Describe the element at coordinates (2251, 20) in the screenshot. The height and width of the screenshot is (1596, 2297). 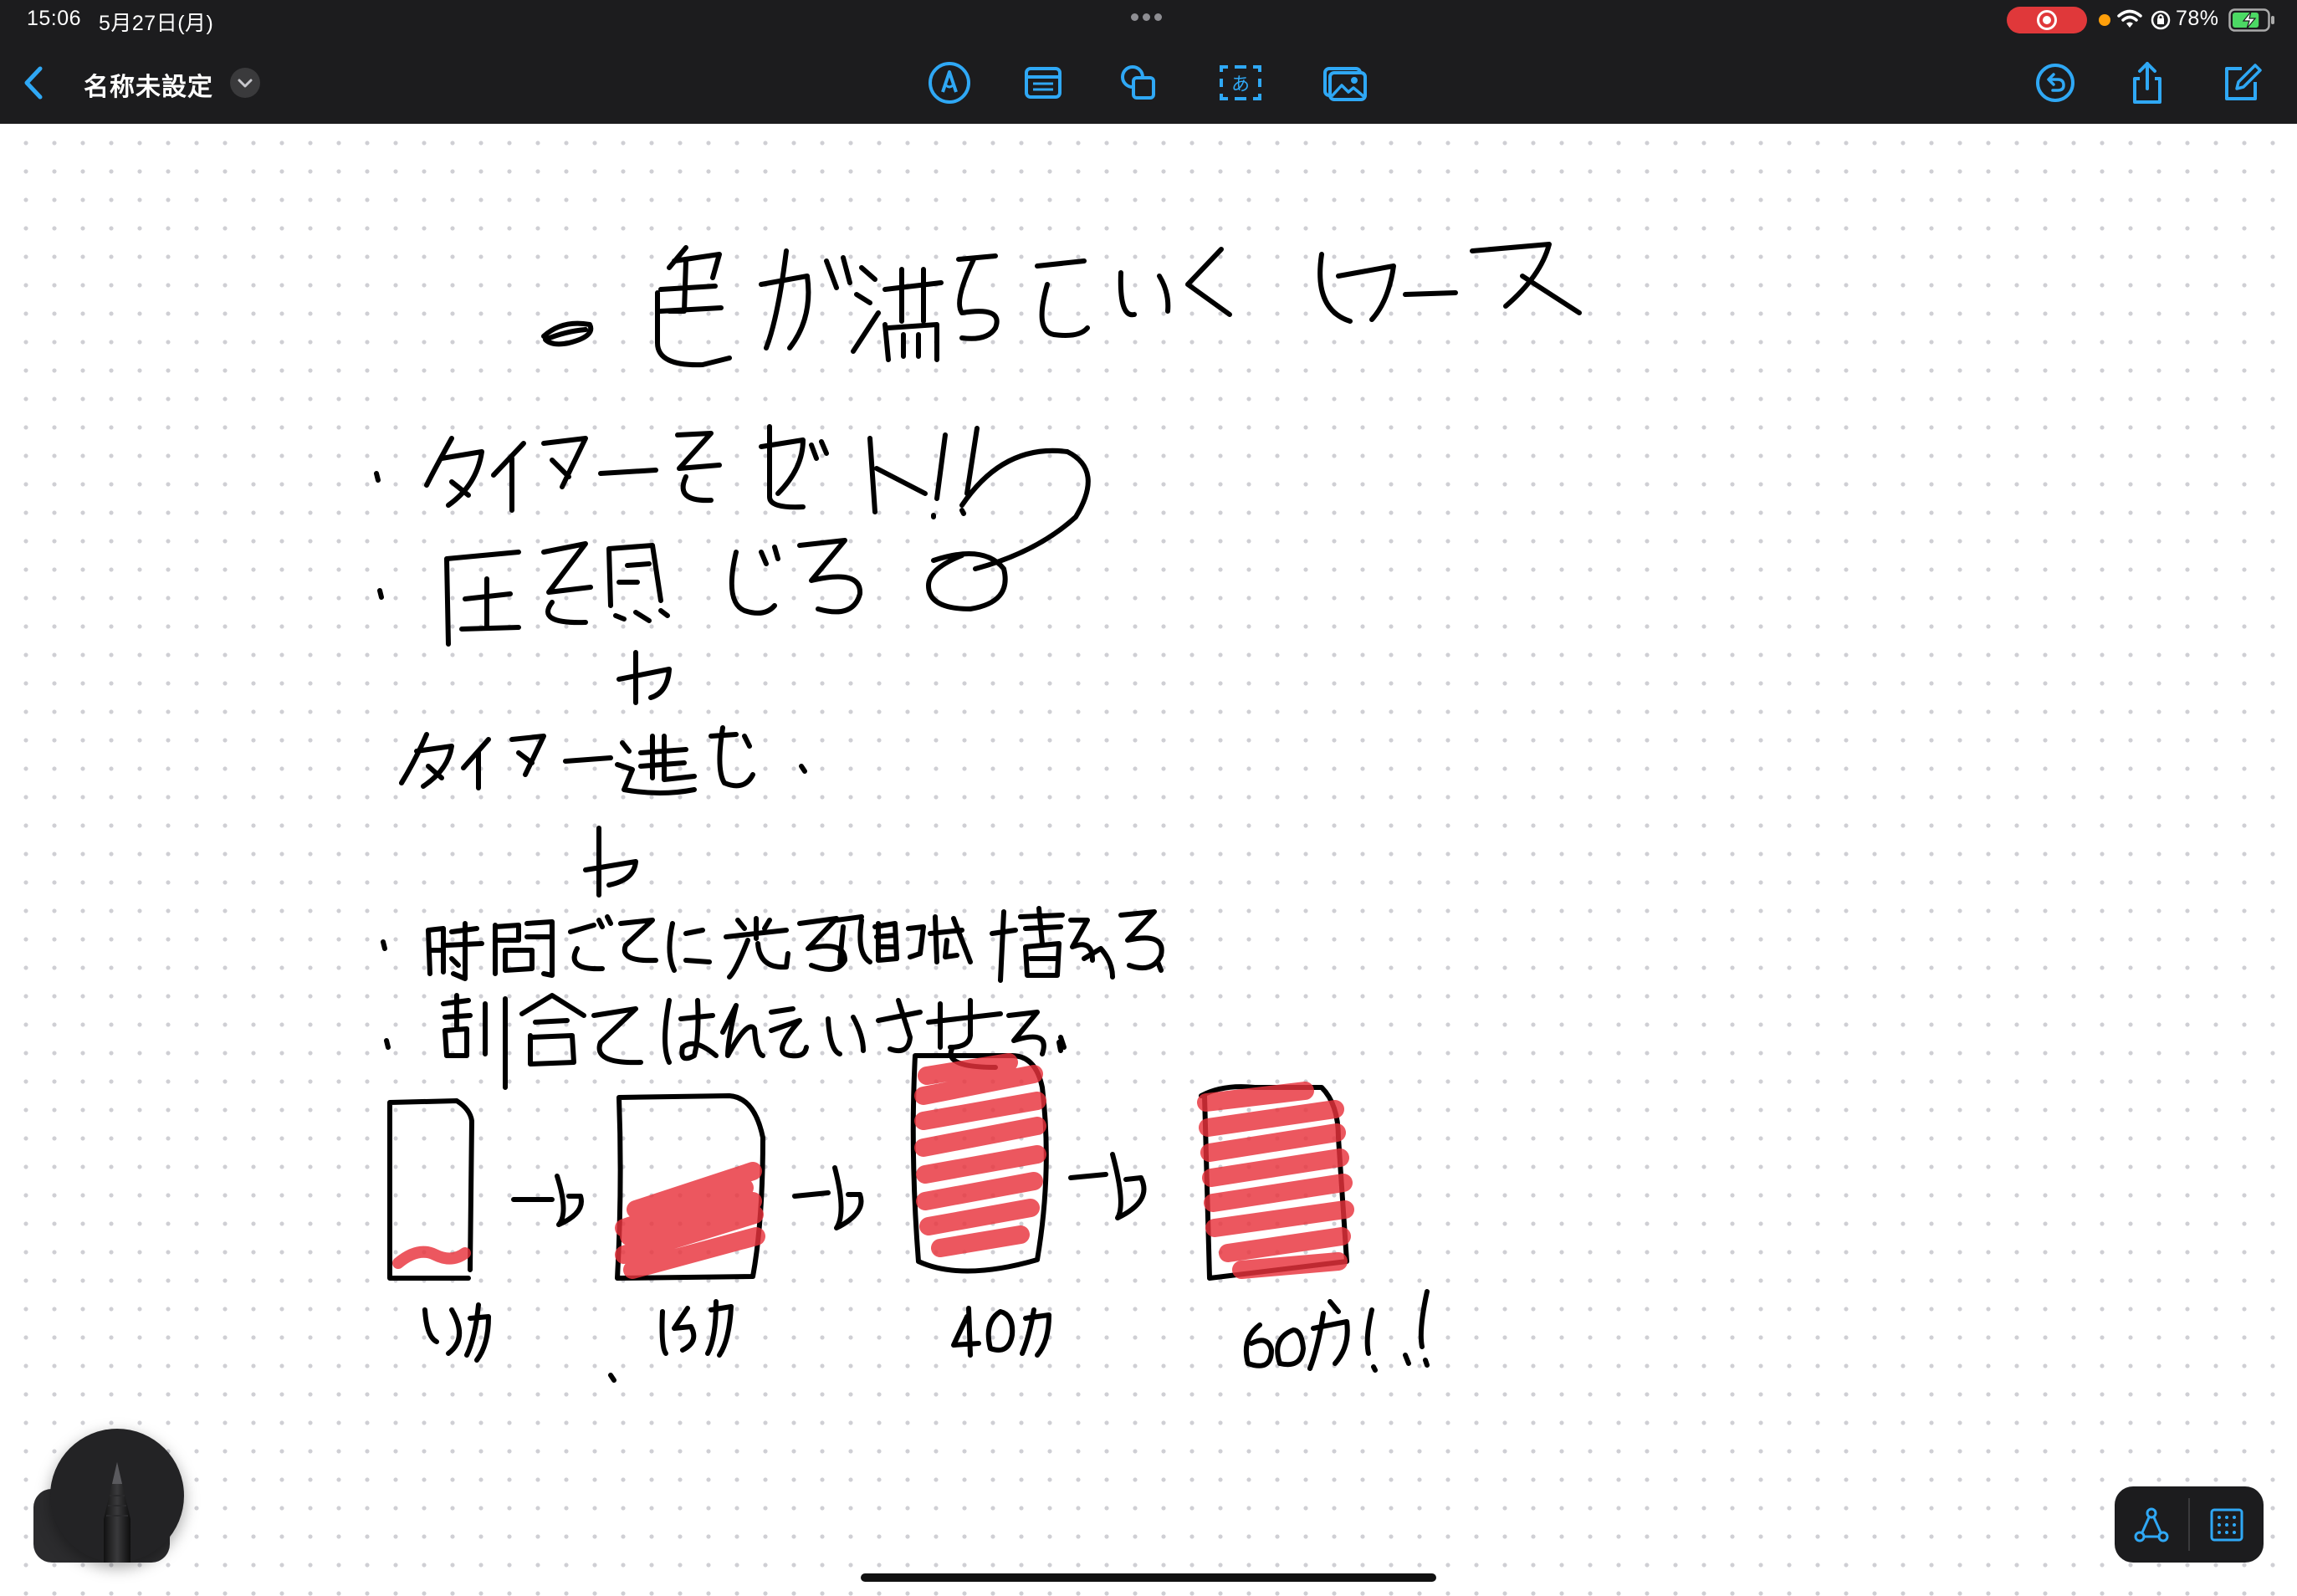
I see `battery-charging-icon` at that location.